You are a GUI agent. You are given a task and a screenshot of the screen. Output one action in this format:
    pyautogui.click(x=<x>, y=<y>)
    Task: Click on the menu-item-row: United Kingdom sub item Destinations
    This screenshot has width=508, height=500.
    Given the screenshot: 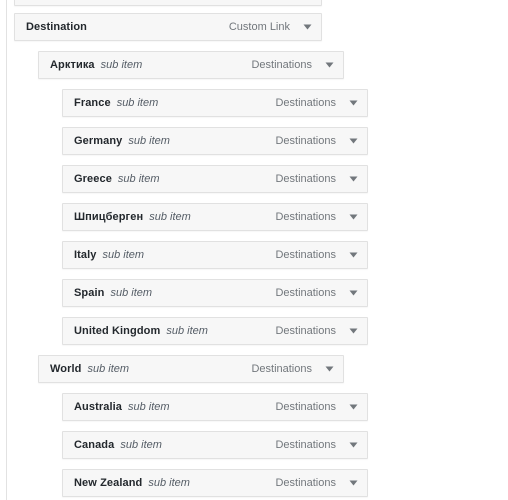 What is the action you would take?
    pyautogui.click(x=215, y=331)
    